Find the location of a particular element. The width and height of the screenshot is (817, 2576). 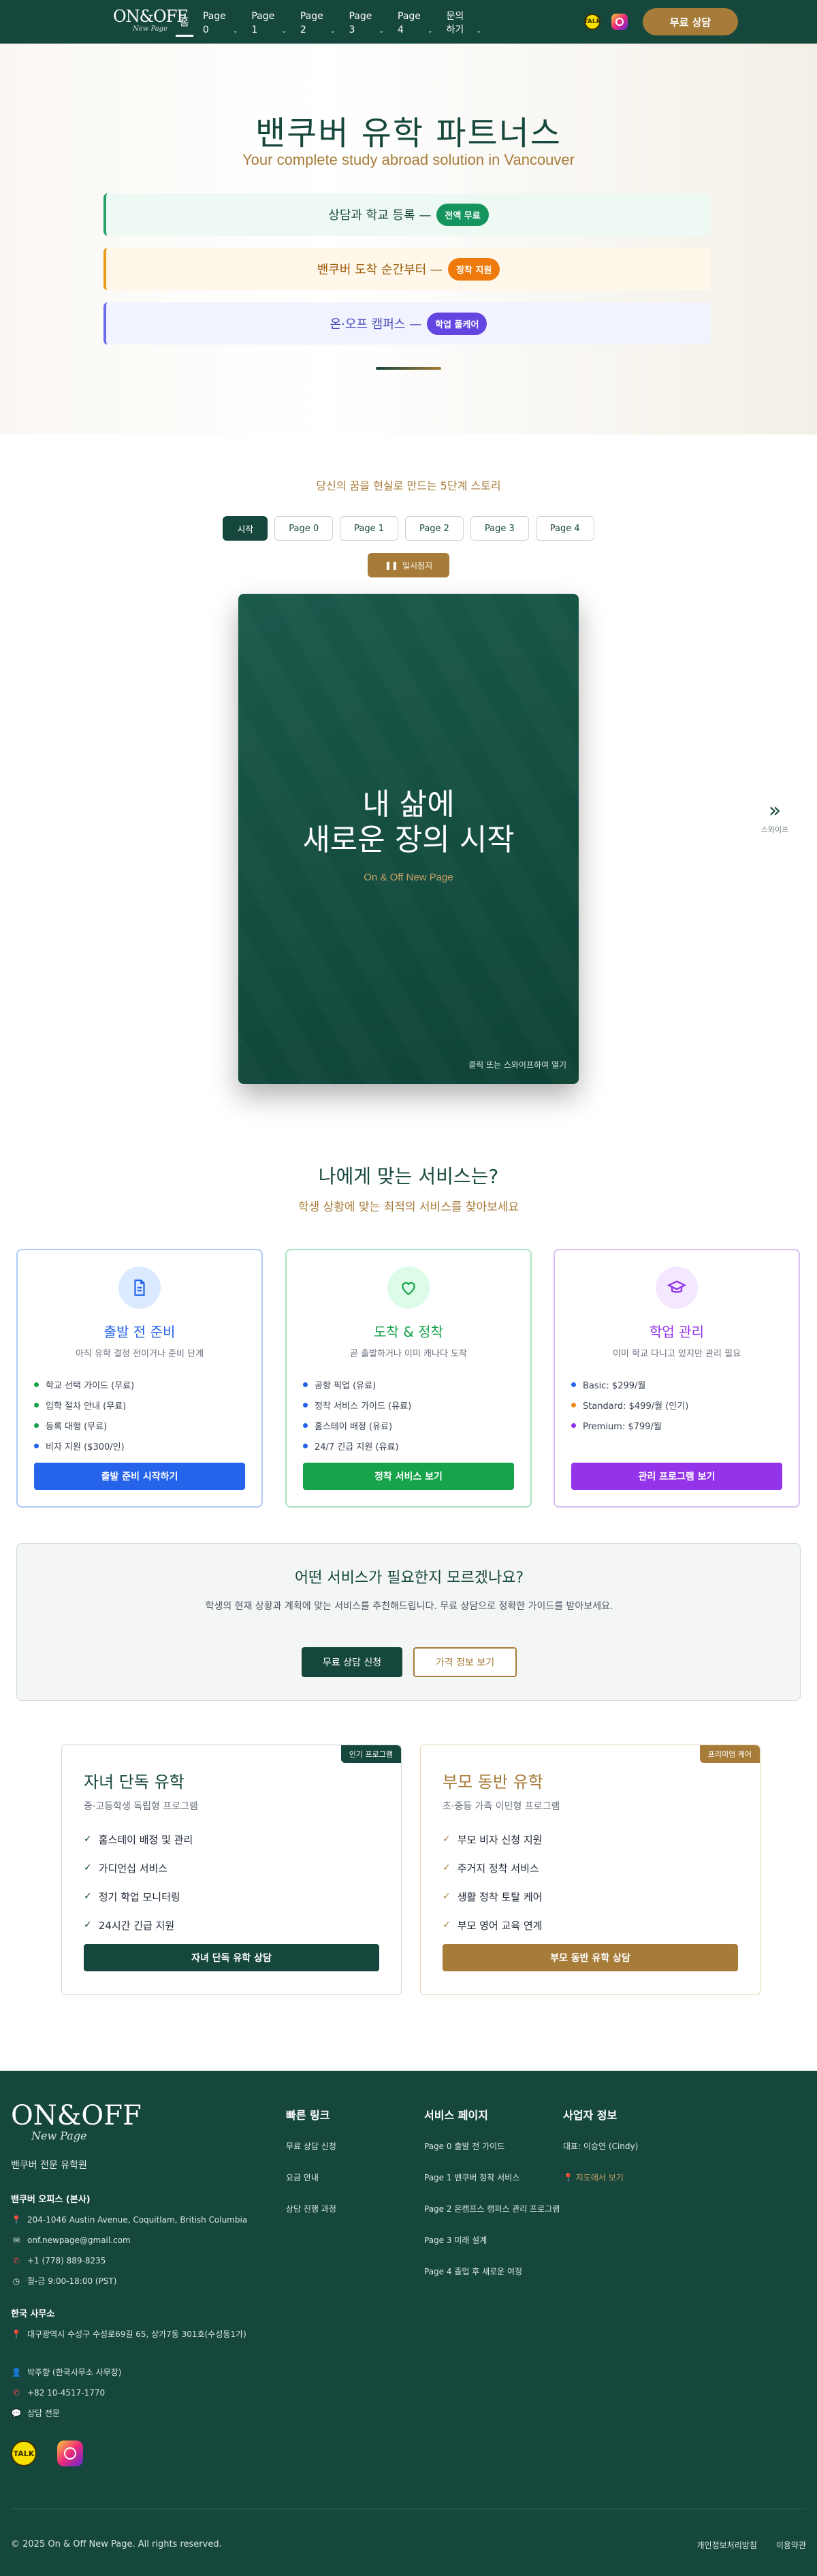

footer-quick-links: 빠른 링크 무료 상담 신청 요금 안내 상담 진행 과정 is located at coordinates (311, 2170).